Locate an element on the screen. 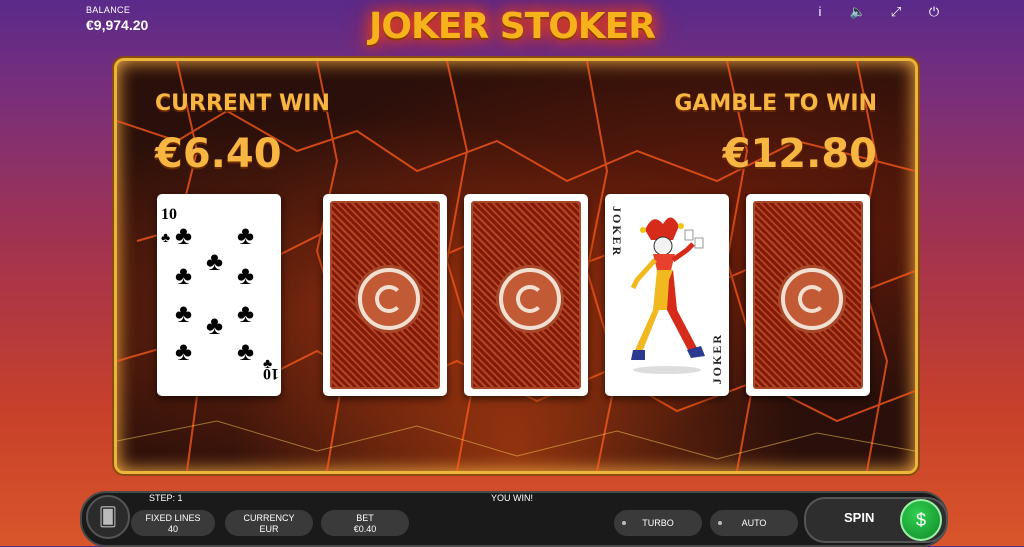 Image resolution: width=1024 pixels, height=547 pixels. turbo-label: TURBO is located at coordinates (658, 523).